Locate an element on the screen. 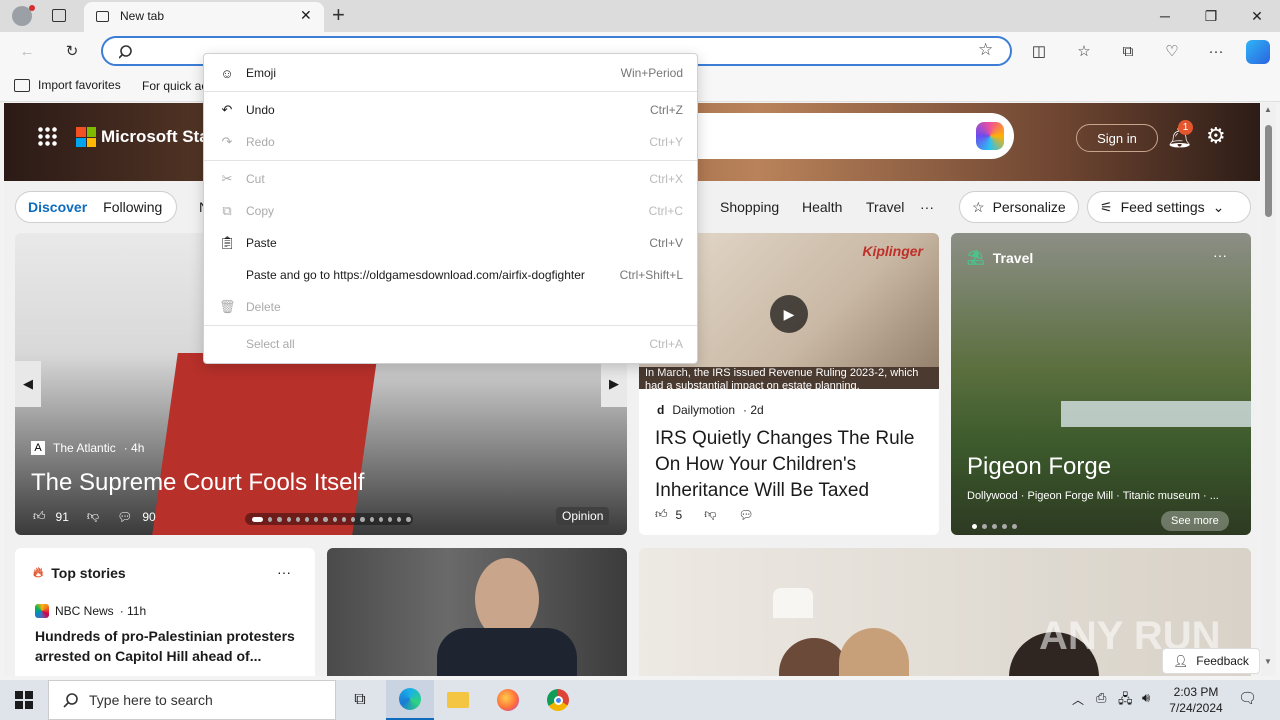 This screenshot has height=720, width=1280. next-arrow-icon: ▶ is located at coordinates (614, 384).